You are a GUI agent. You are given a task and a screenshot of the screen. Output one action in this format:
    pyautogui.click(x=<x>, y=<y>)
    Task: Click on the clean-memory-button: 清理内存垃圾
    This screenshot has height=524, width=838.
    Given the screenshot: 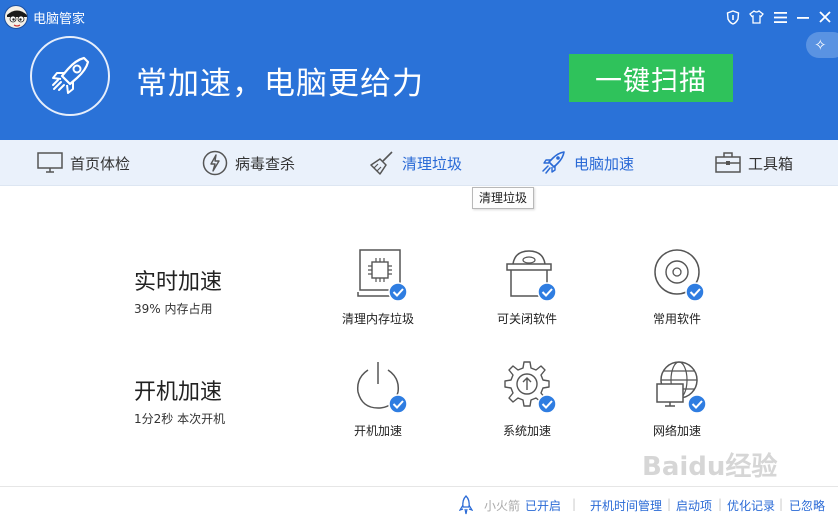 What is the action you would take?
    pyautogui.click(x=378, y=287)
    